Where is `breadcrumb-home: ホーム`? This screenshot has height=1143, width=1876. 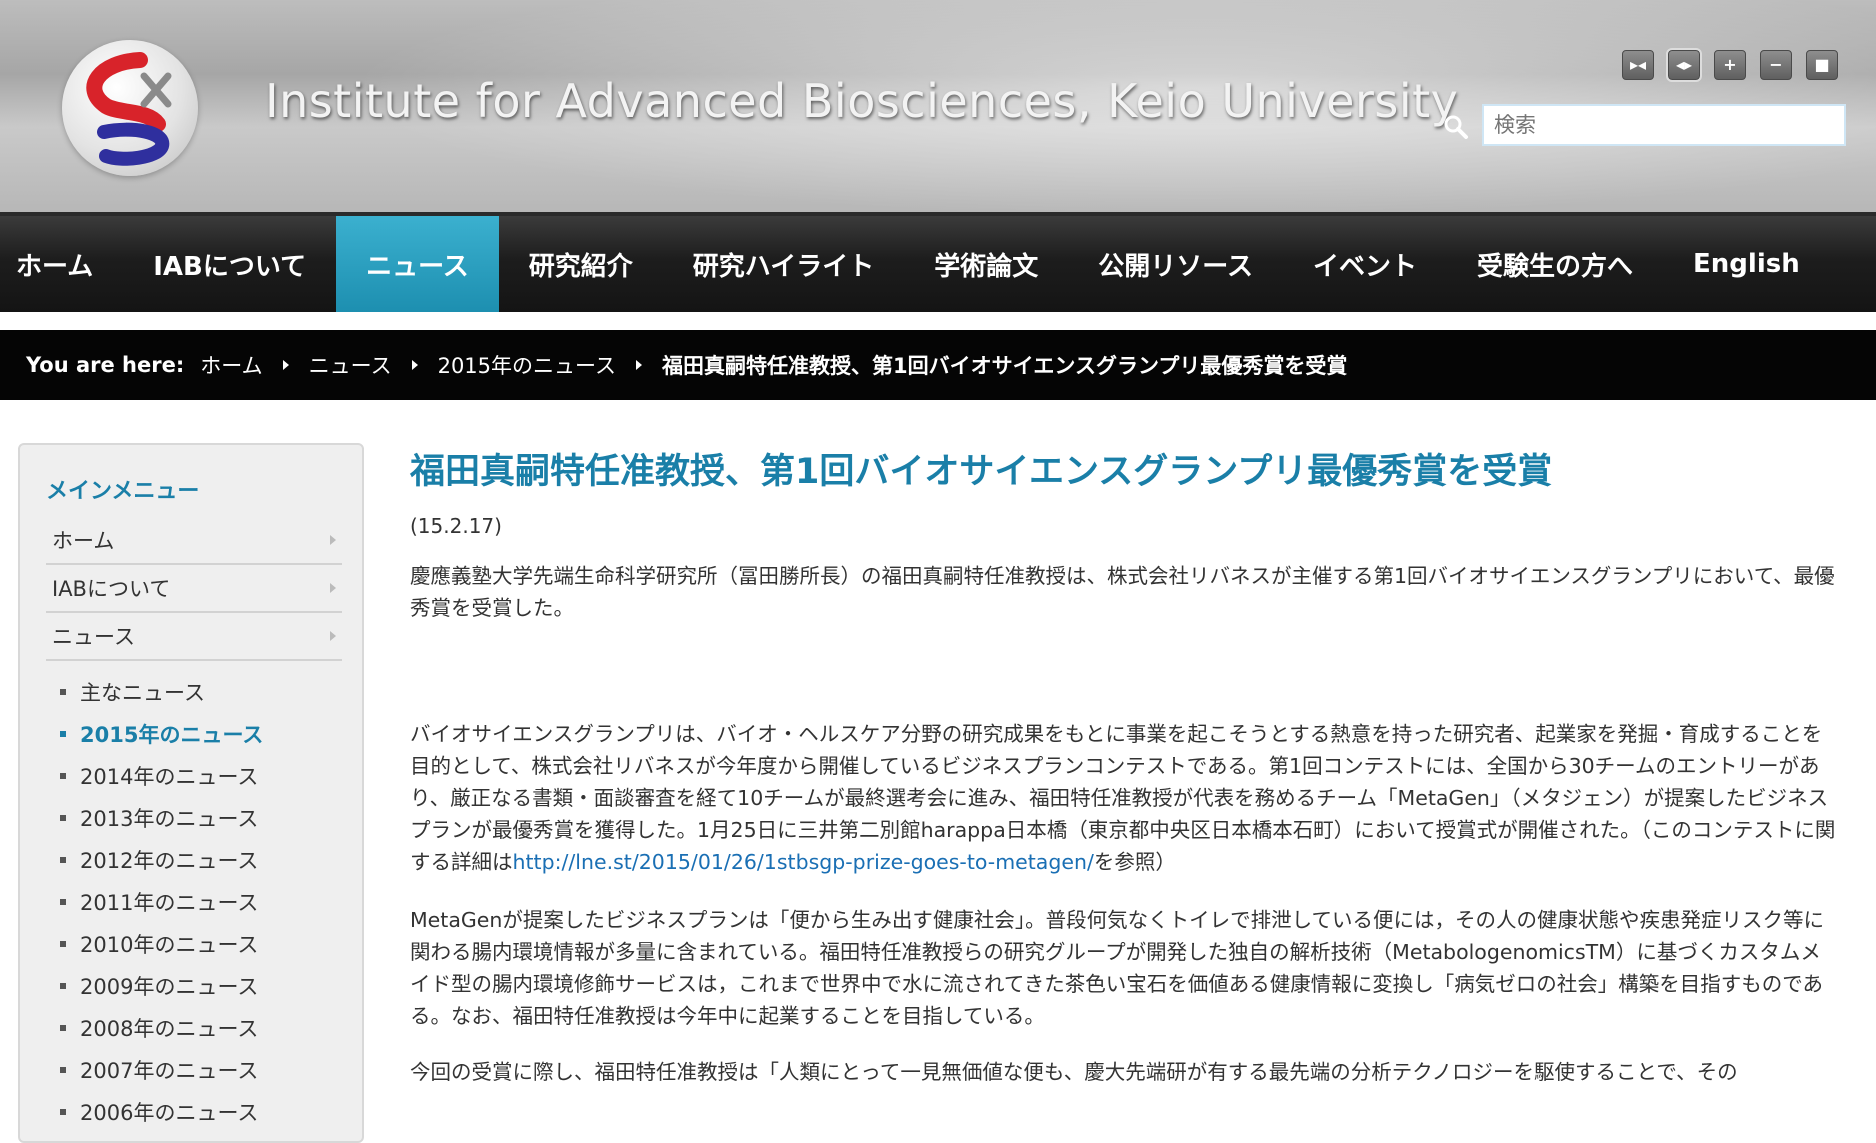
breadcrumb-home: ホーム is located at coordinates (231, 365).